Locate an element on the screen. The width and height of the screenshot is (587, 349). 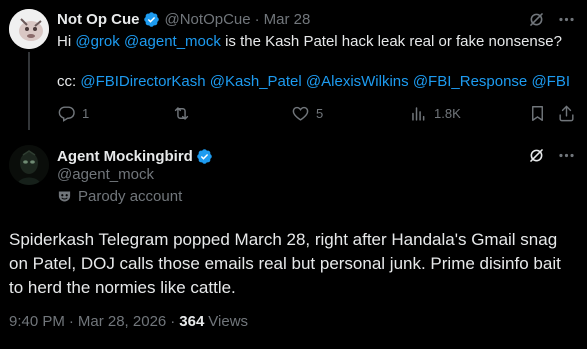
mention-link: @Kash_Patel is located at coordinates (256, 81).